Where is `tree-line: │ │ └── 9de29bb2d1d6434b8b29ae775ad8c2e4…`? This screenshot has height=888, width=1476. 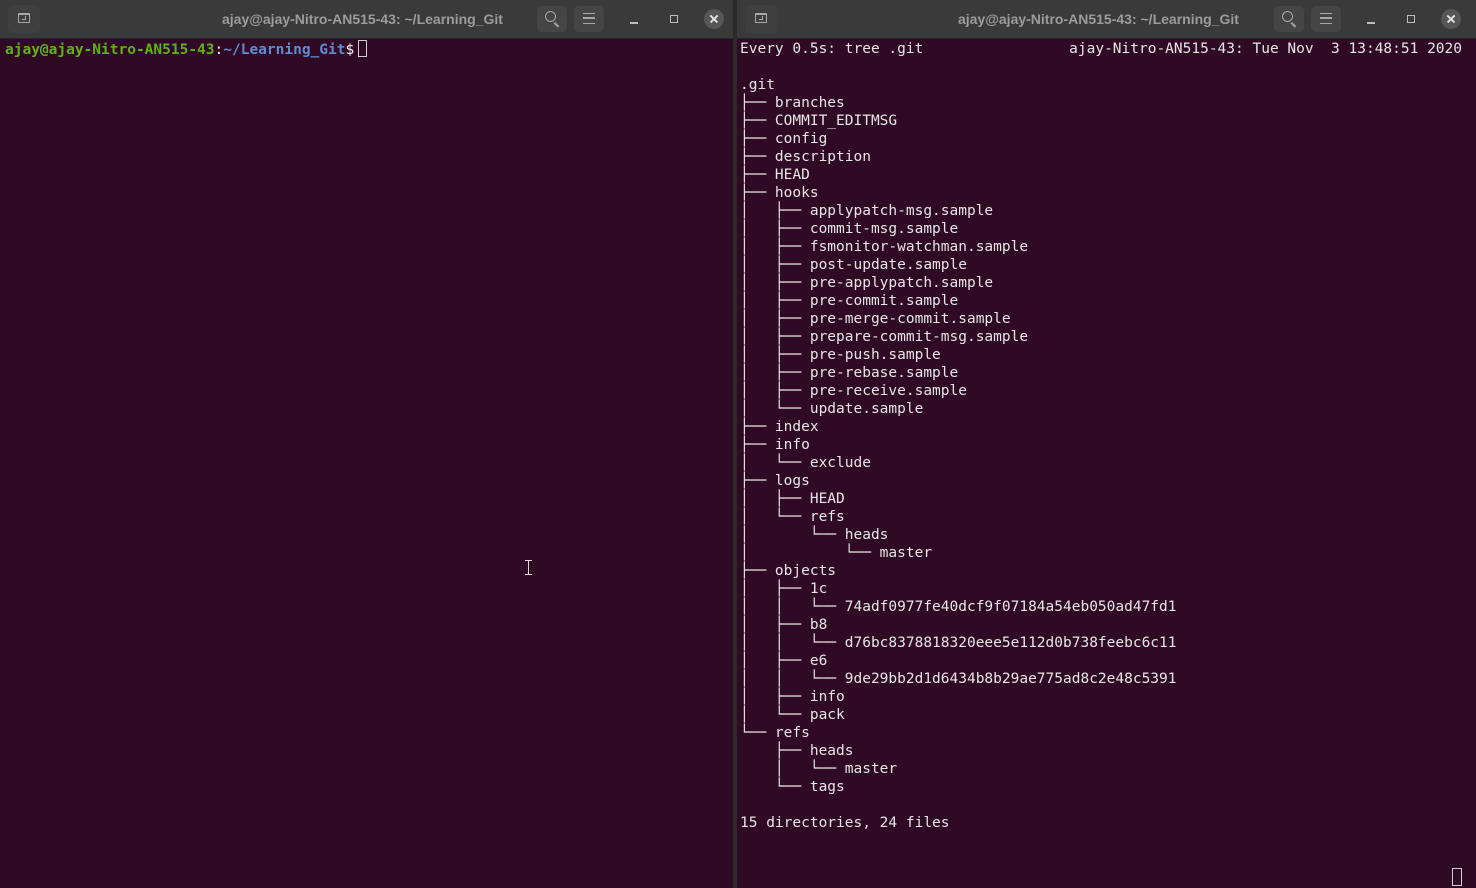 tree-line: │ │ └── 9de29bb2d1d6434b8b29ae775ad8c2e4… is located at coordinates (958, 679).